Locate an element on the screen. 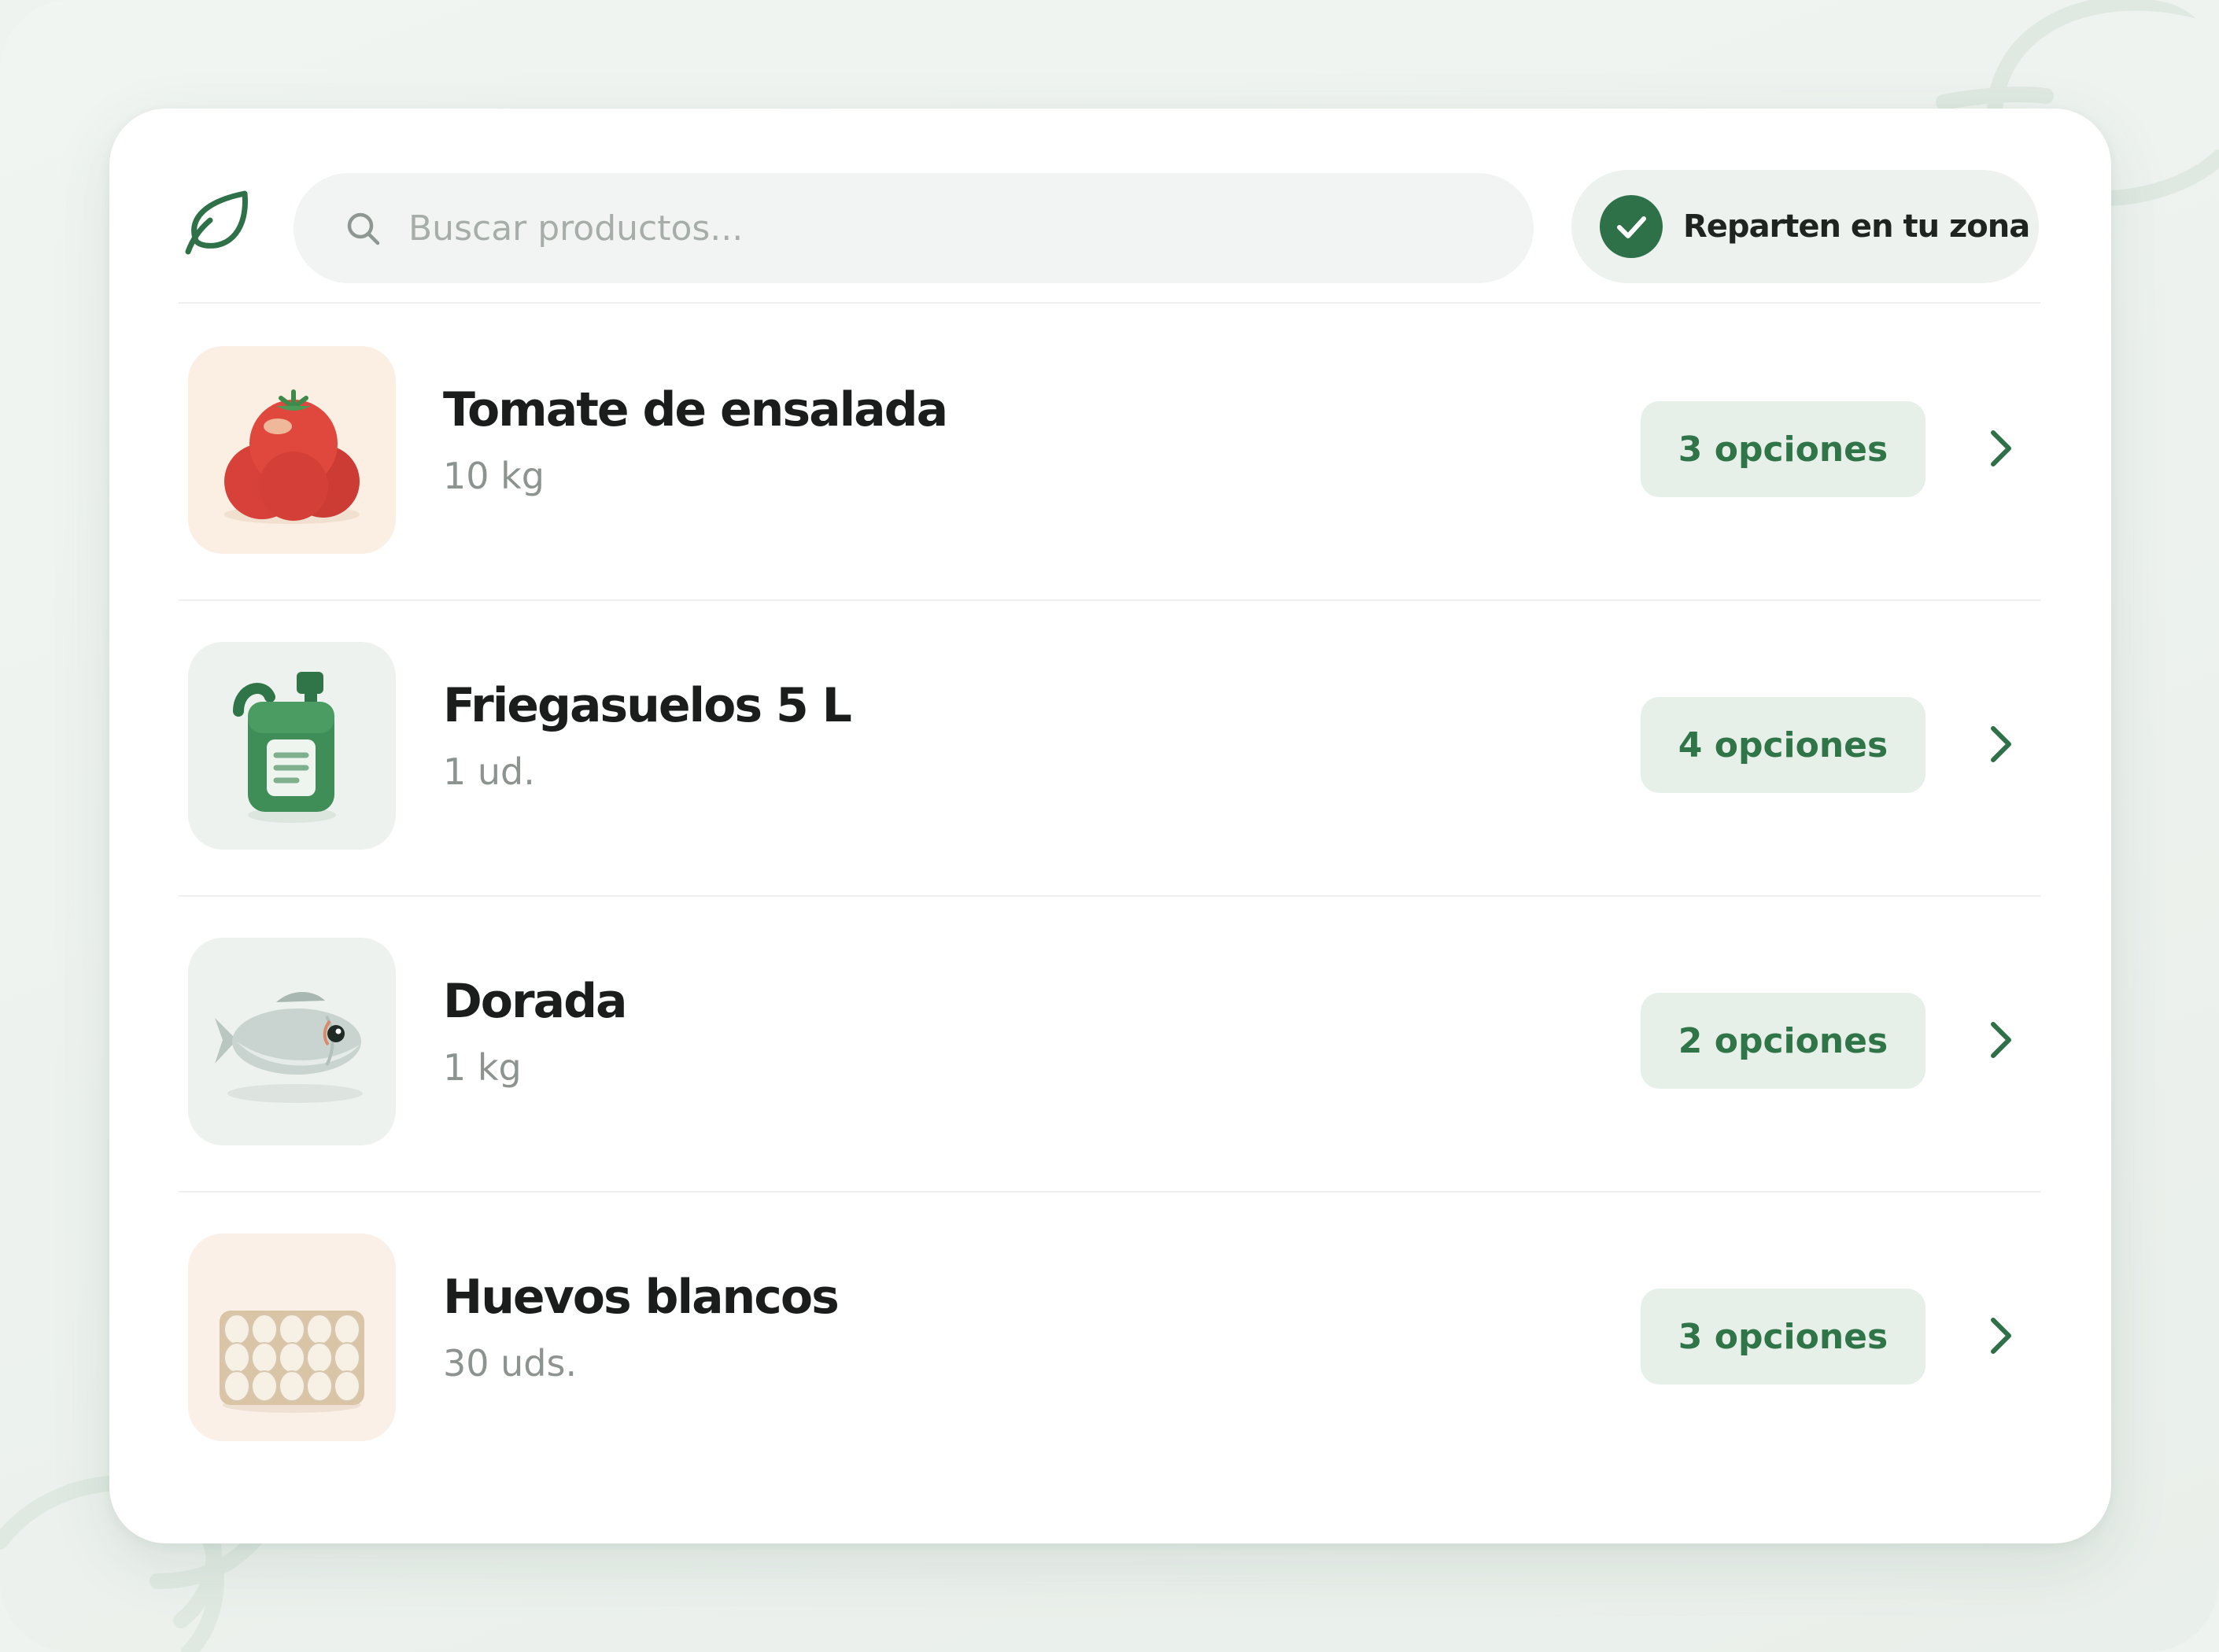  tomato-icon is located at coordinates (292, 456).